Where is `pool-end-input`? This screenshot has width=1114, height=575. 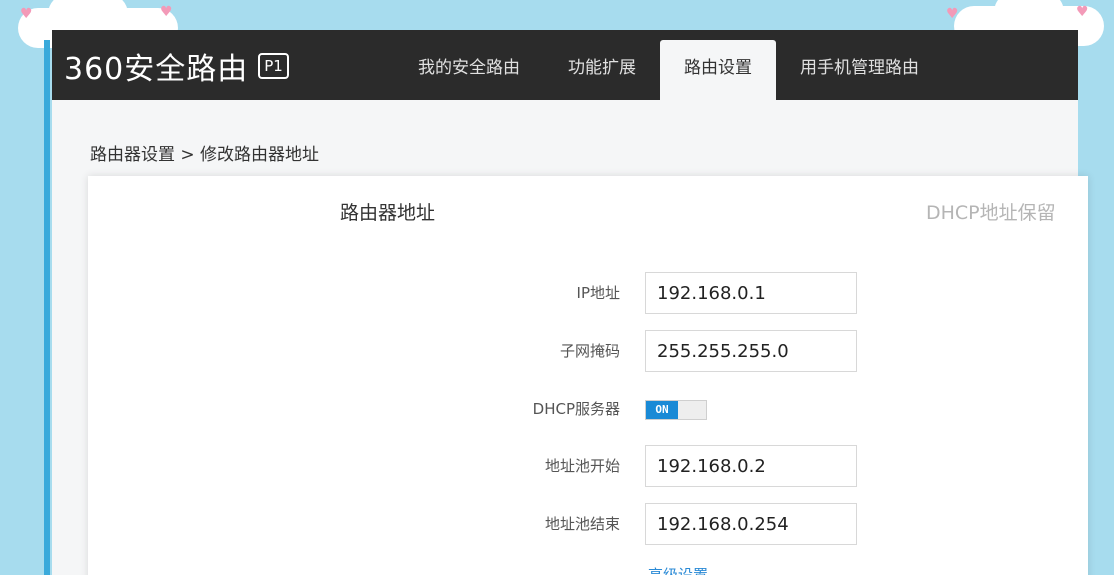
pool-end-input is located at coordinates (751, 524).